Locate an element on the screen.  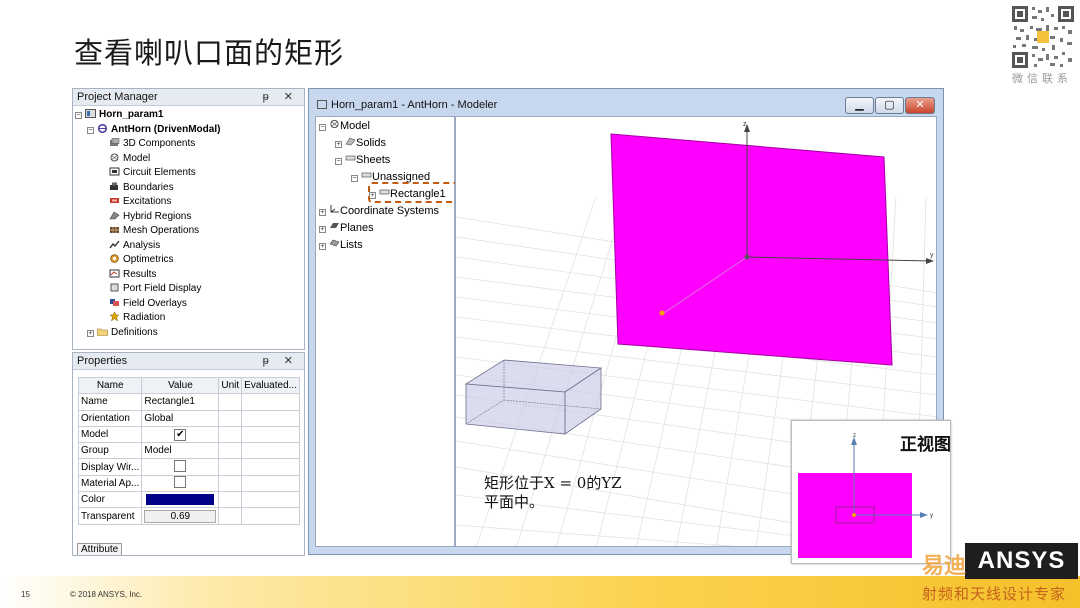
table-row: Model ✔ is located at coordinates (188, 434).